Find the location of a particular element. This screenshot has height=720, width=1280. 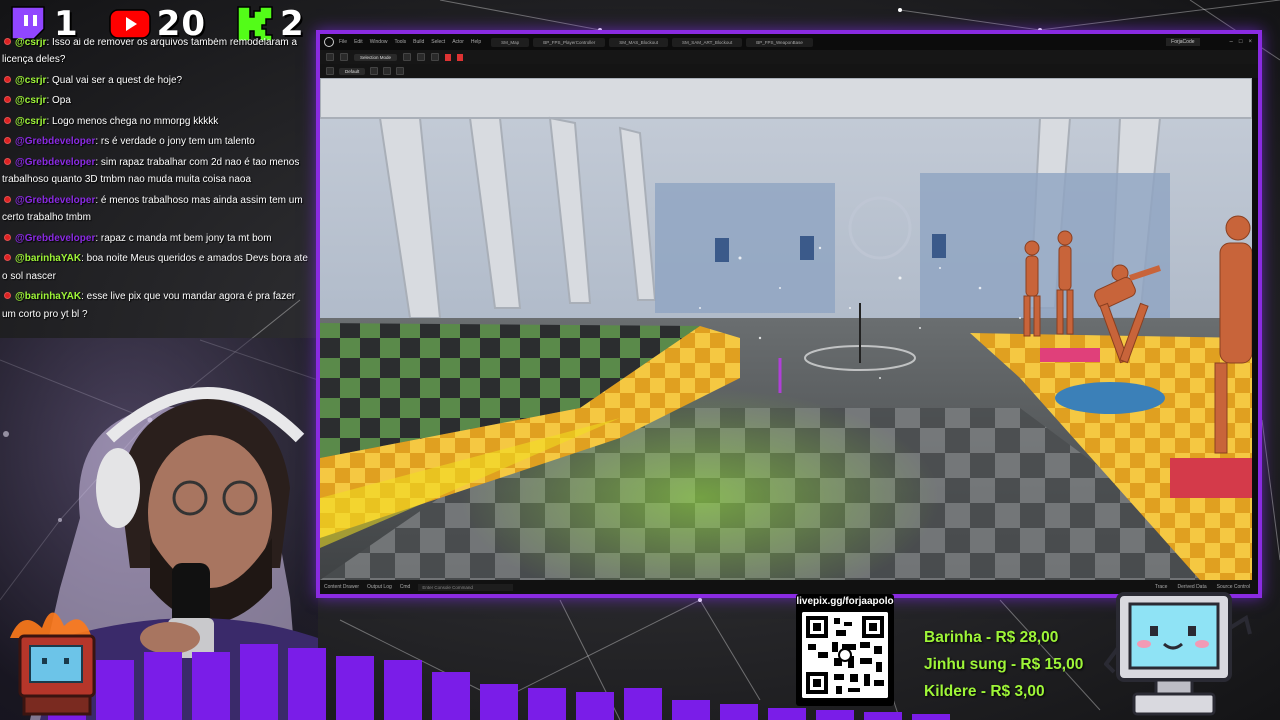

menu-select: Select is located at coordinates (438, 42).